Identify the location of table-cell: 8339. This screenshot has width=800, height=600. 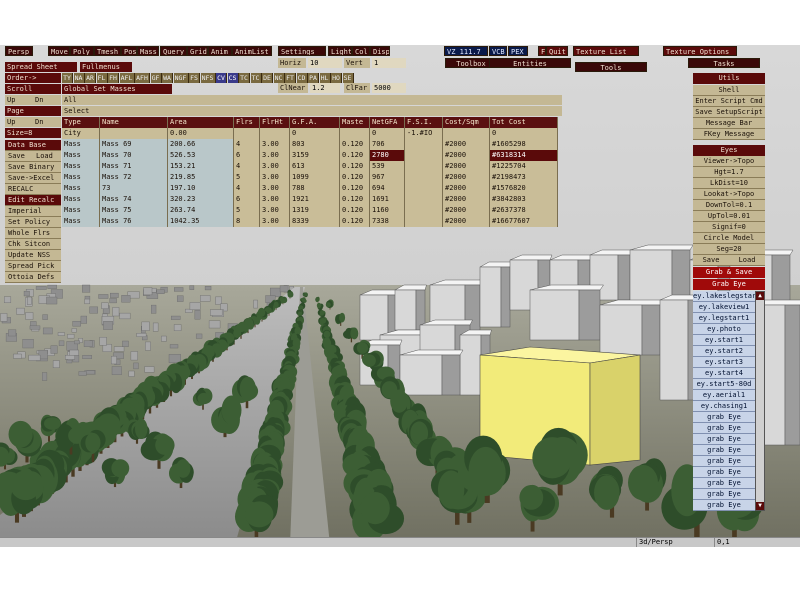
(315, 221).